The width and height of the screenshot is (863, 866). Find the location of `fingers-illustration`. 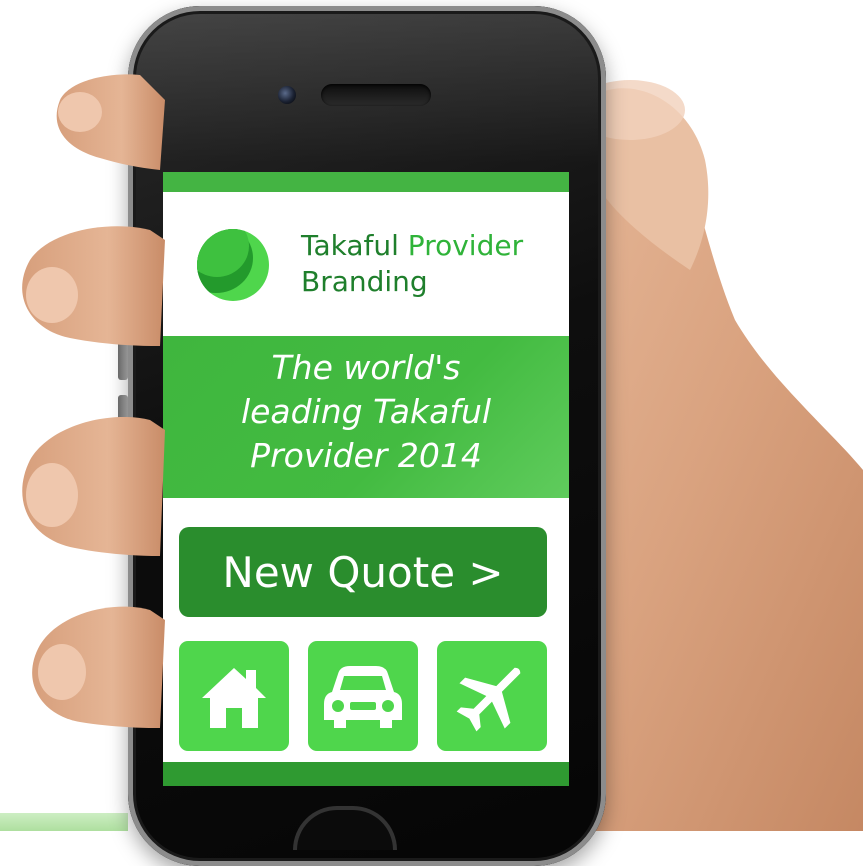

fingers-illustration is located at coordinates (94, 401).